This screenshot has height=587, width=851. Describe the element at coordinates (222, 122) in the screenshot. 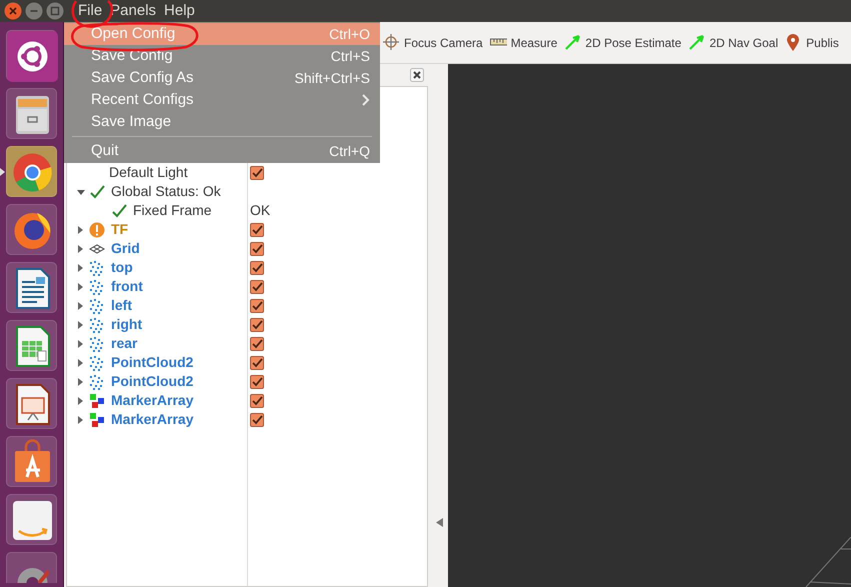

I see `menu-item: Save Image` at that location.